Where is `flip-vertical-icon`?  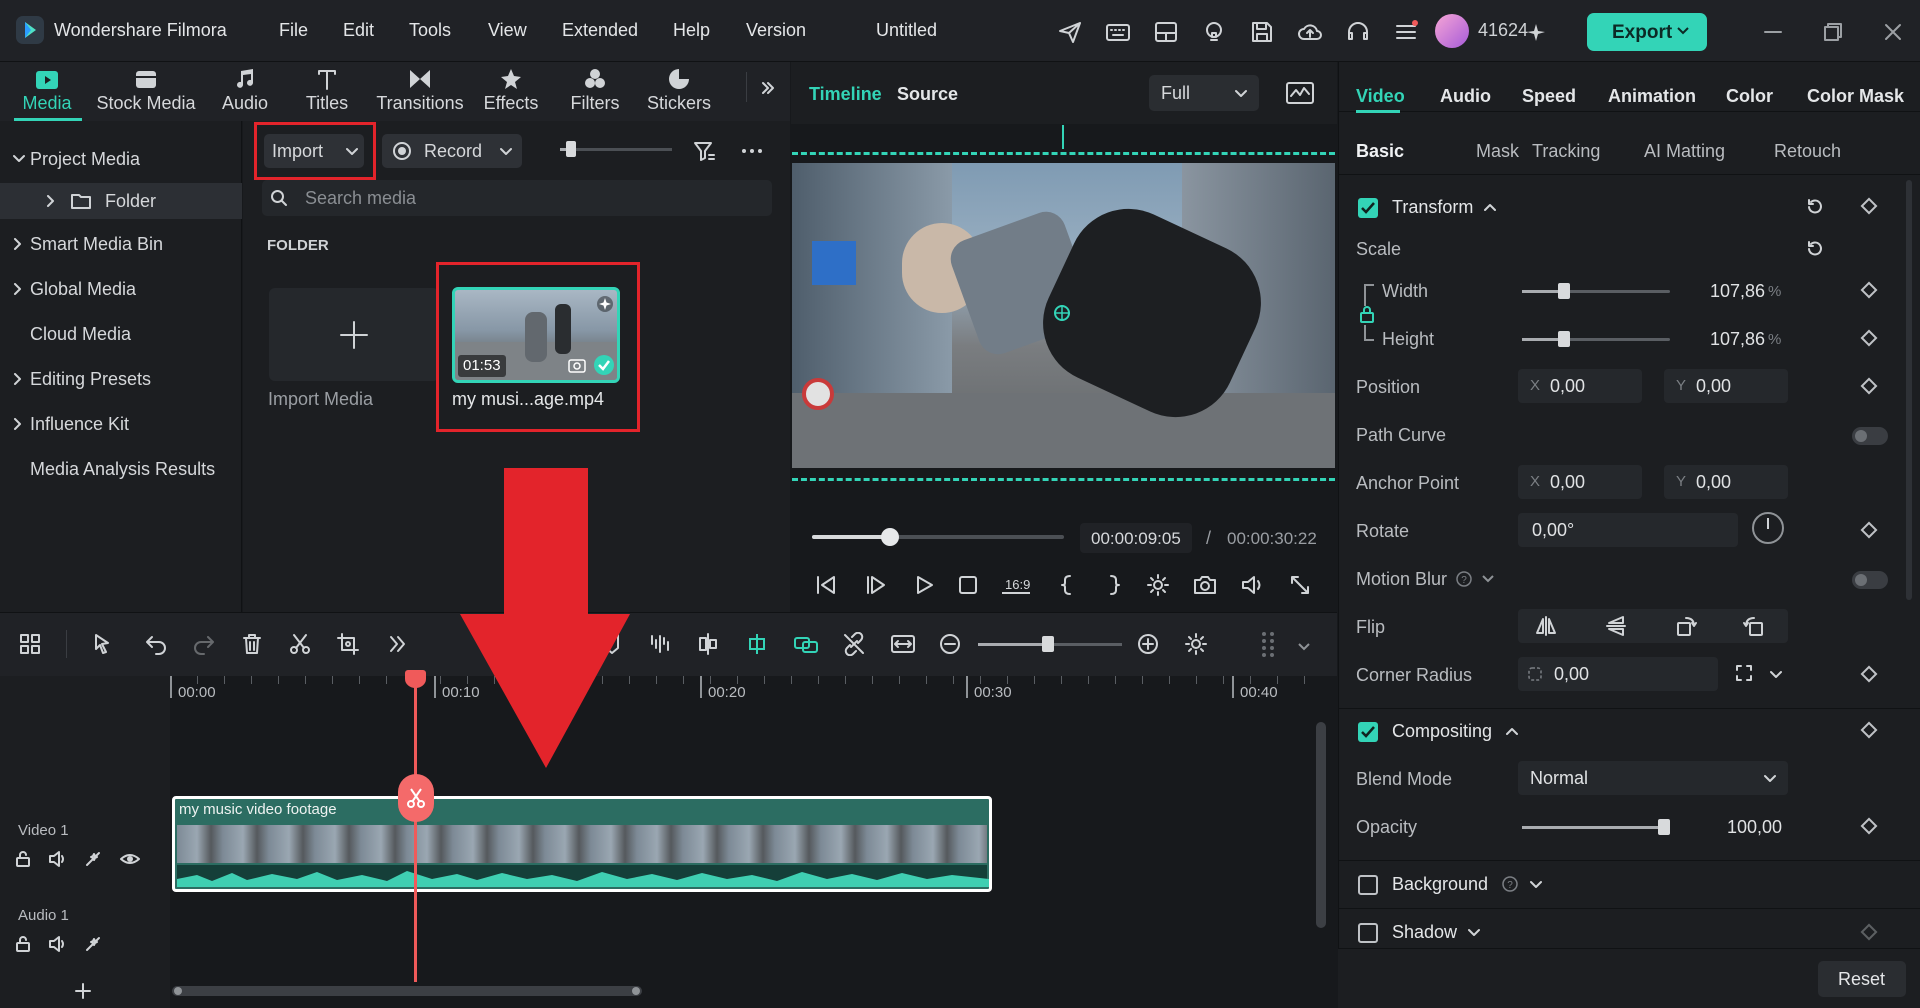
flip-vertical-icon is located at coordinates (1616, 626).